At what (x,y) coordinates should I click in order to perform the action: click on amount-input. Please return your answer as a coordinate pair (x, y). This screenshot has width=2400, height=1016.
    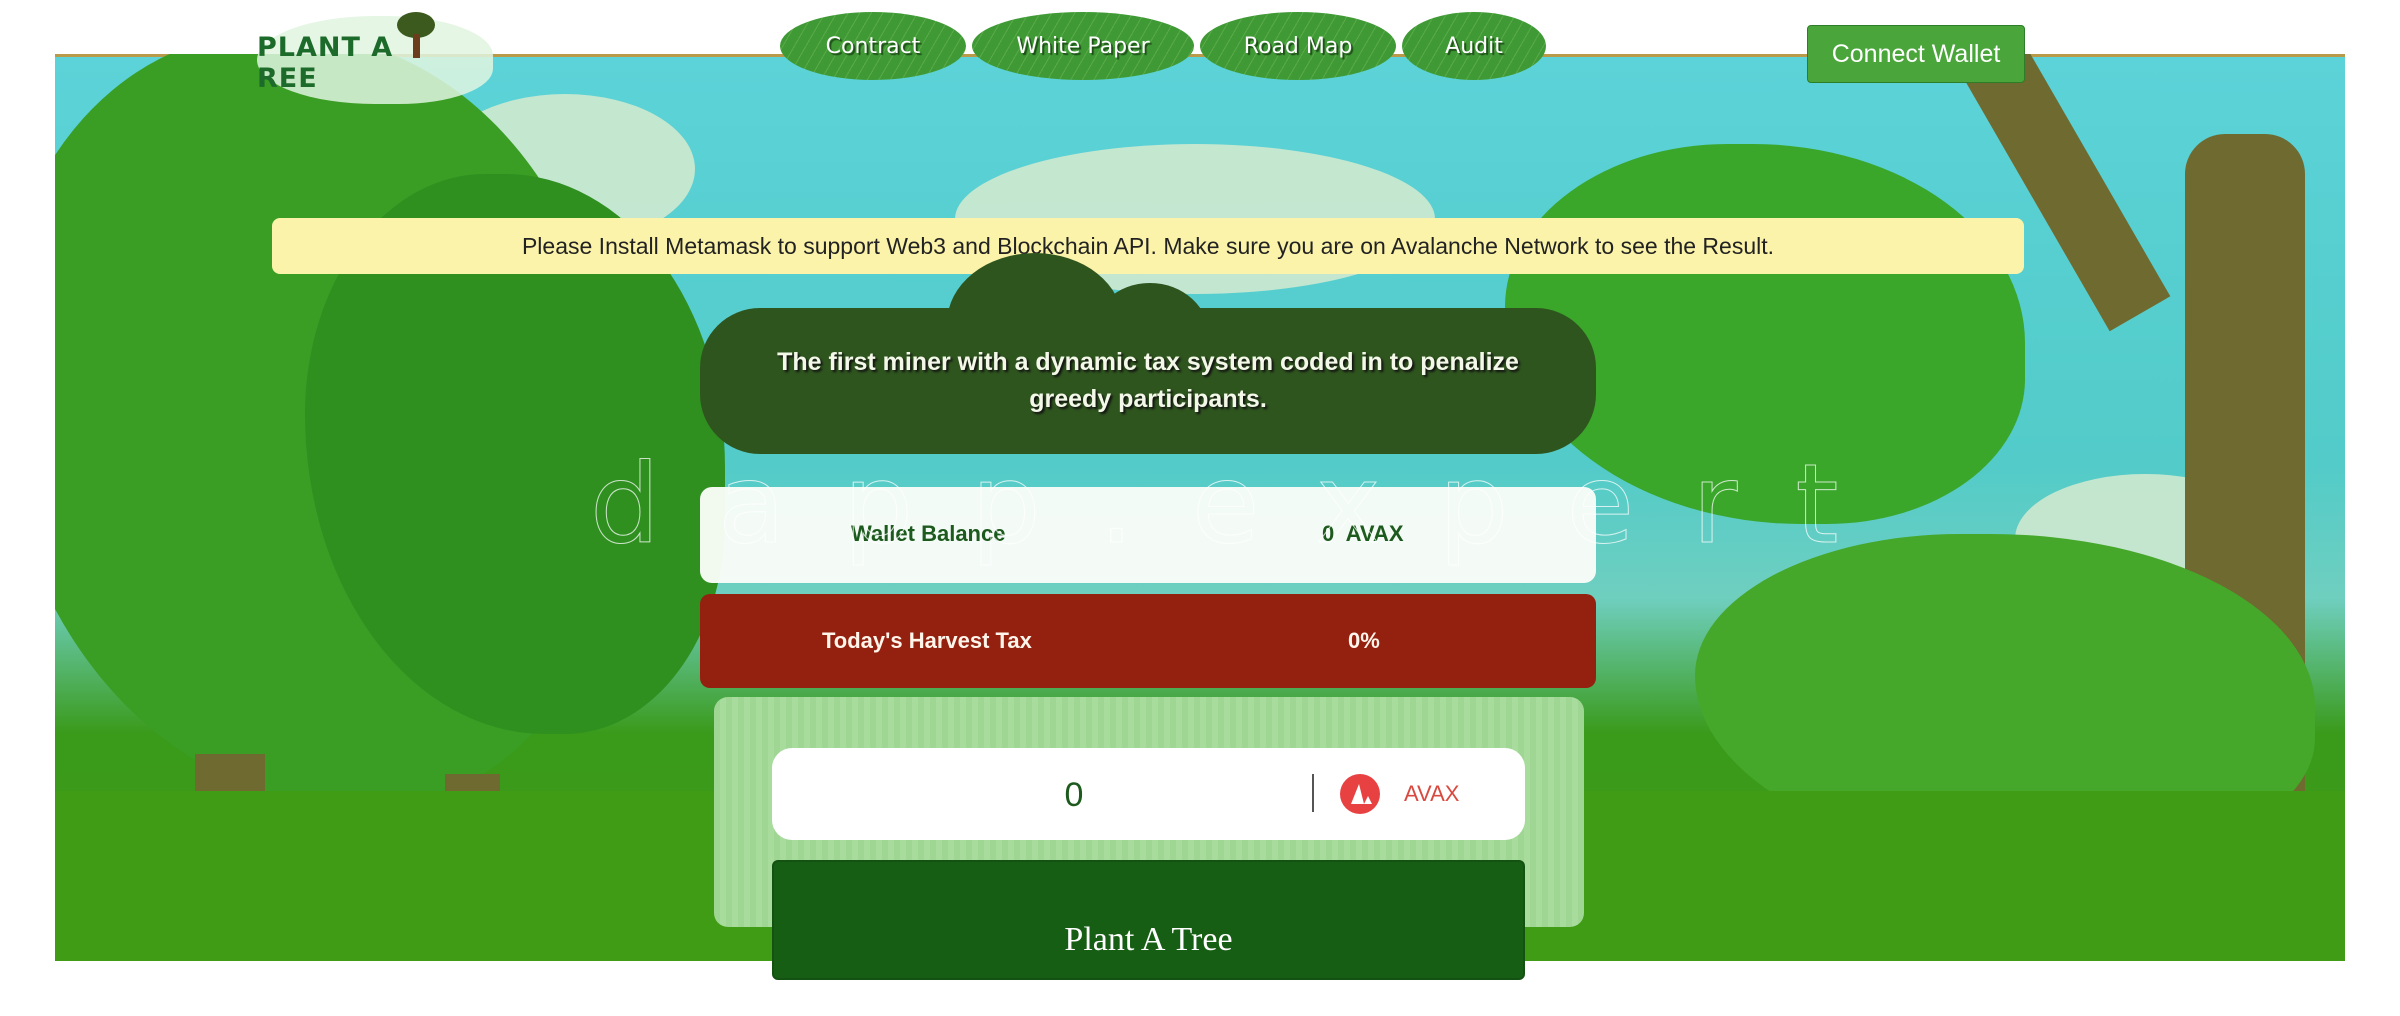
    Looking at the image, I should click on (1074, 795).